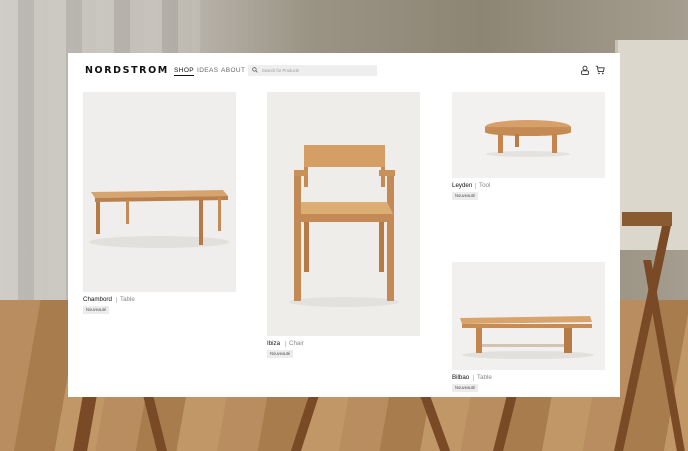 Image resolution: width=688 pixels, height=451 pixels. What do you see at coordinates (208, 70) in the screenshot?
I see `nav-ideas: IDEAS` at bounding box center [208, 70].